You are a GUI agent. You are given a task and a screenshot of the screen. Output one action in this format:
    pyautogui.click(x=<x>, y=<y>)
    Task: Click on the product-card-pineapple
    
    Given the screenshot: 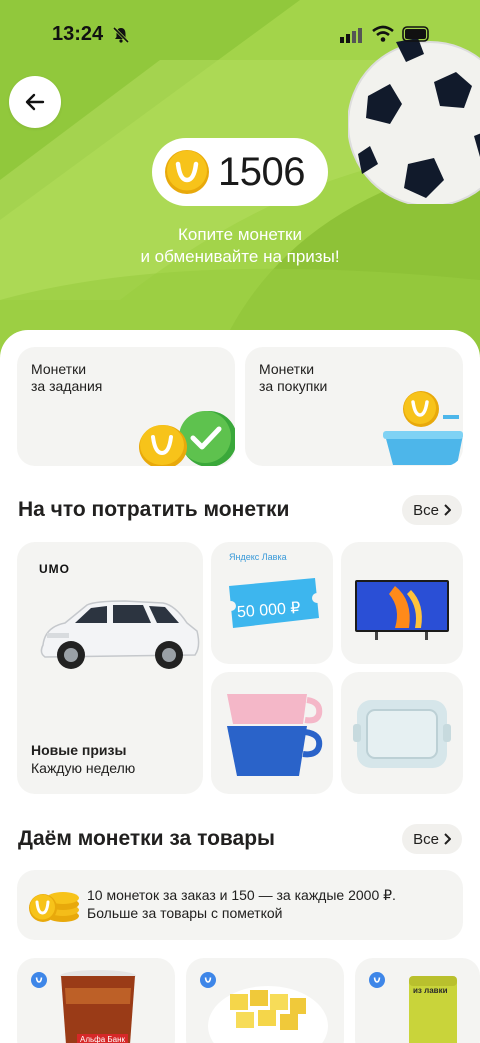 What is the action you would take?
    pyautogui.click(x=265, y=1000)
    